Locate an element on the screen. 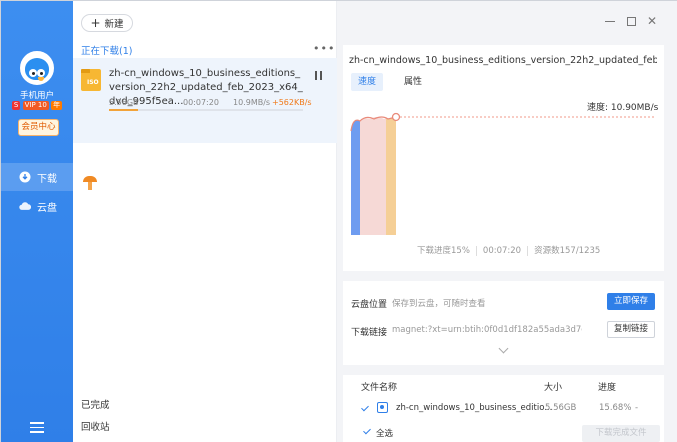 This screenshot has height=442, width=677. new-task-label: 新建 is located at coordinates (114, 24).